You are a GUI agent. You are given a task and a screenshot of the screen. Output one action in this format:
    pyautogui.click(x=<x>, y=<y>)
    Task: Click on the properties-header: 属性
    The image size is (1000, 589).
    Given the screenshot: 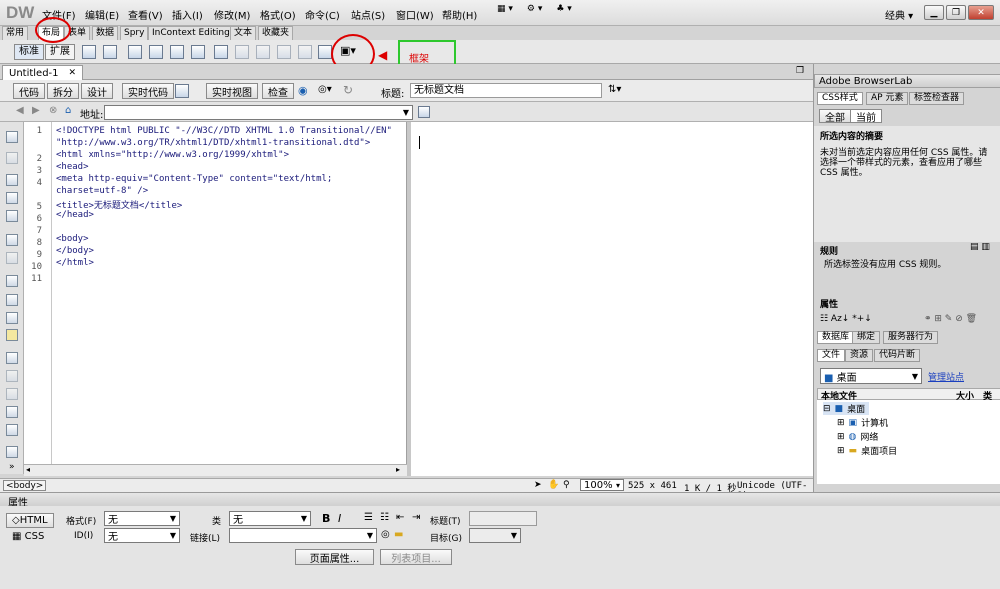 What is the action you would take?
    pyautogui.click(x=500, y=500)
    